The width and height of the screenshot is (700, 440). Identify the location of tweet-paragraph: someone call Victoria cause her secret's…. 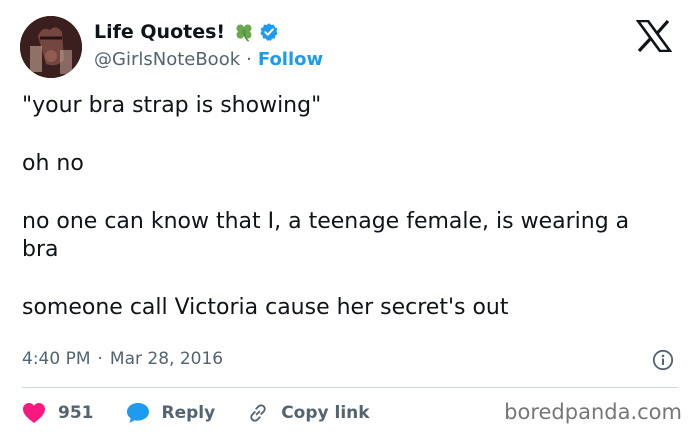
(265, 307).